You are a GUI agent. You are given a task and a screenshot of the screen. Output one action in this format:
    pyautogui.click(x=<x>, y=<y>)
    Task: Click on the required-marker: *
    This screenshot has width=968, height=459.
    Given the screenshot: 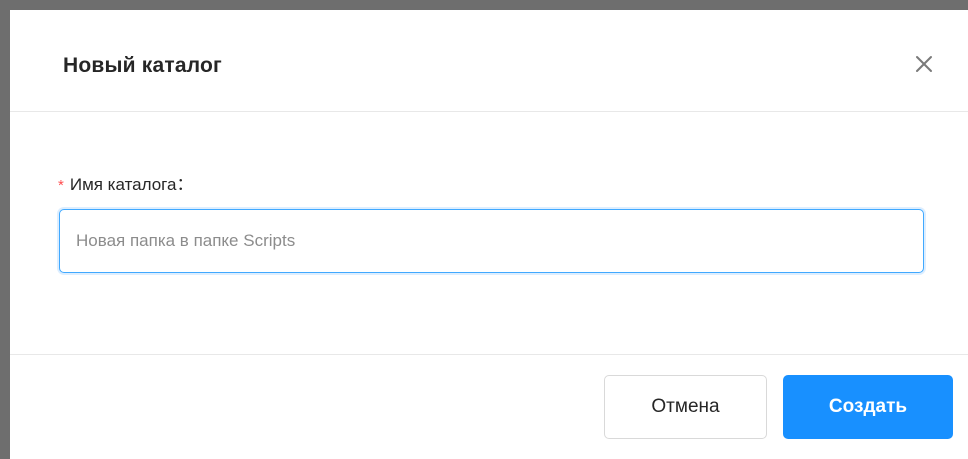 What is the action you would take?
    pyautogui.click(x=61, y=185)
    